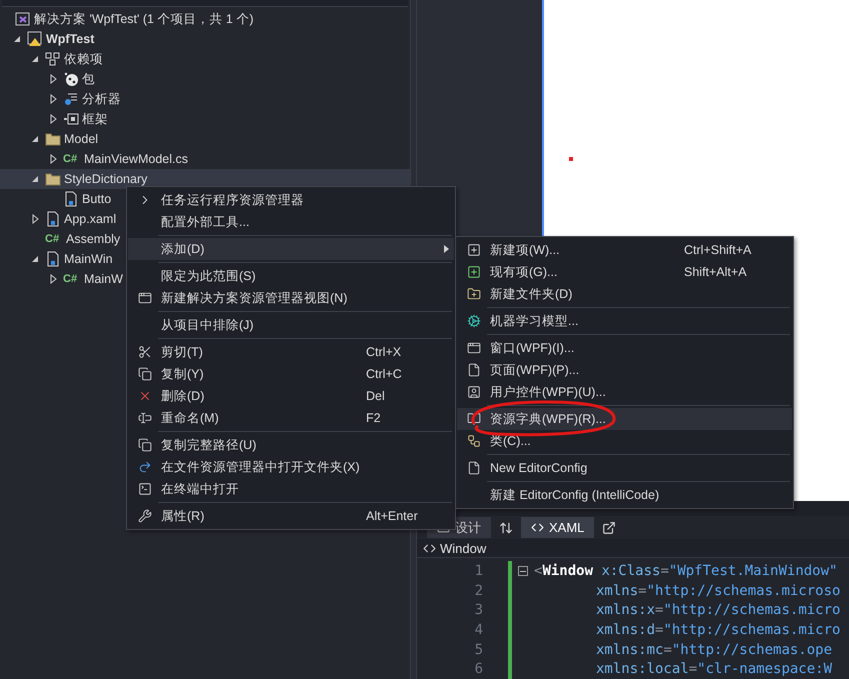  Describe the element at coordinates (101, 99) in the screenshot. I see `tree-label: 分析器` at that location.